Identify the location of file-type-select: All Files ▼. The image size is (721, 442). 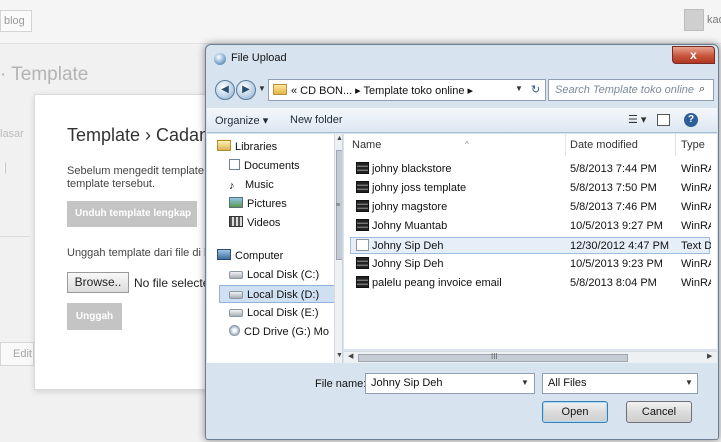
(620, 383).